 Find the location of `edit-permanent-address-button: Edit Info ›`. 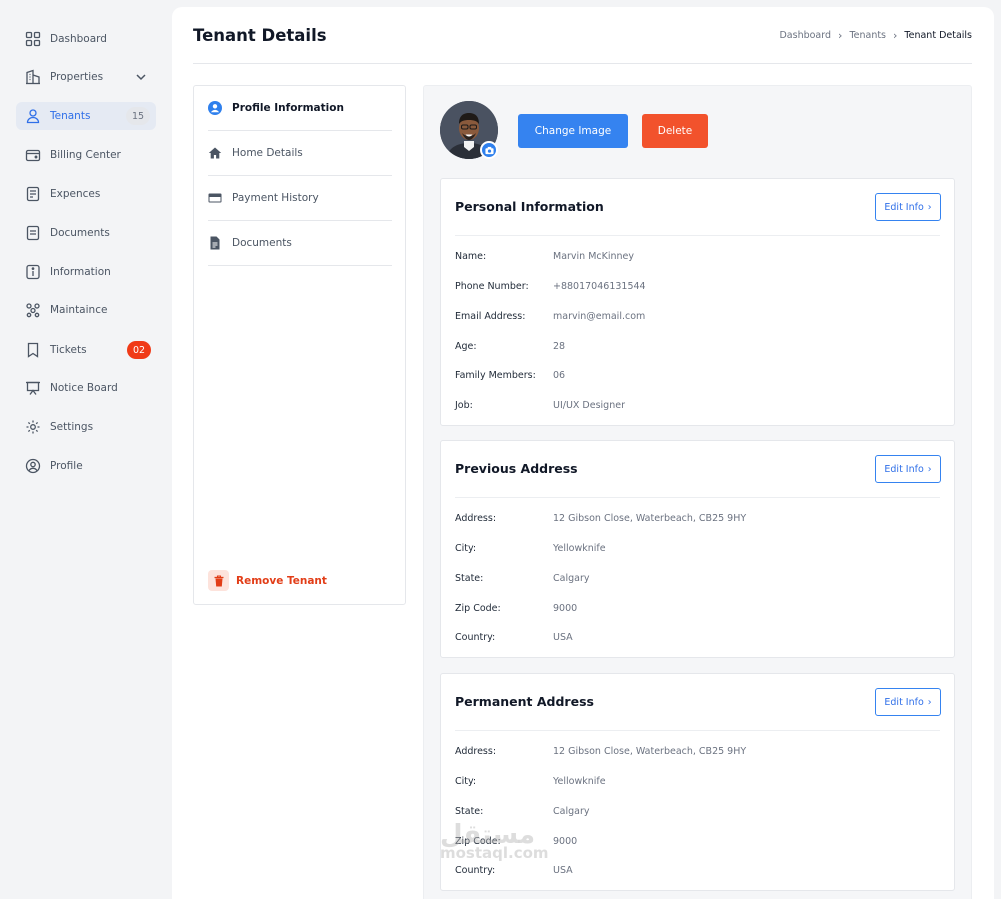

edit-permanent-address-button: Edit Info › is located at coordinates (908, 702).